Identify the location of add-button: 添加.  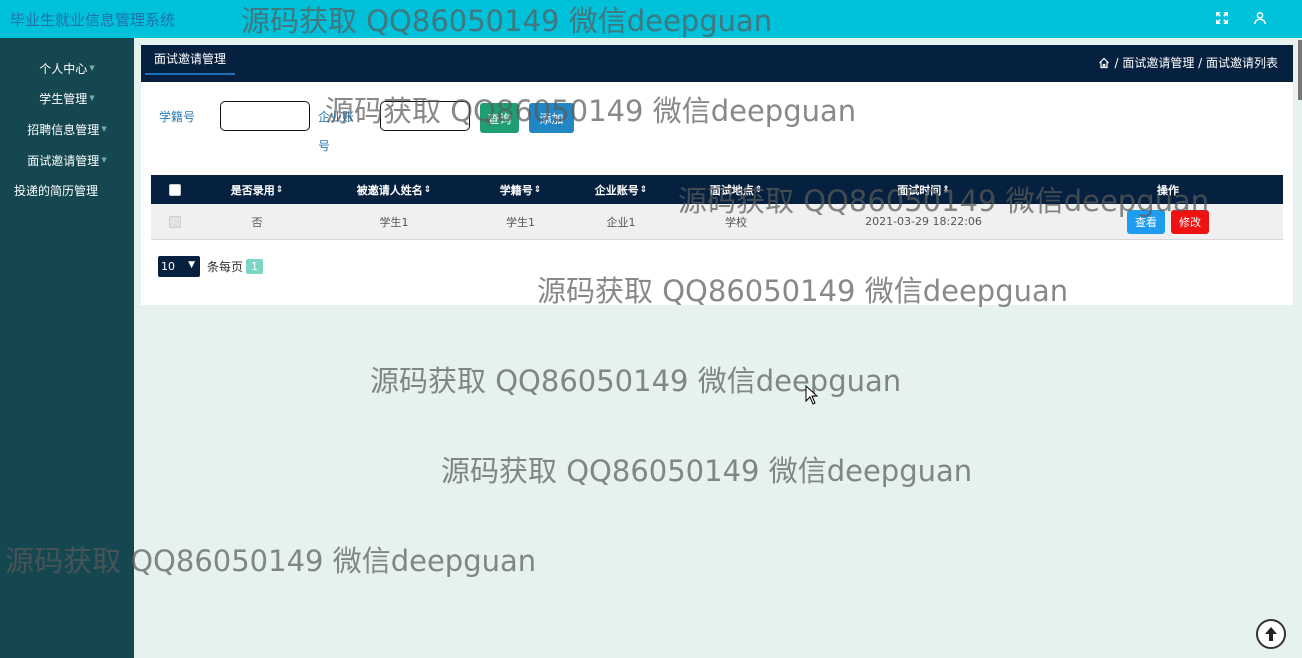
(551, 118).